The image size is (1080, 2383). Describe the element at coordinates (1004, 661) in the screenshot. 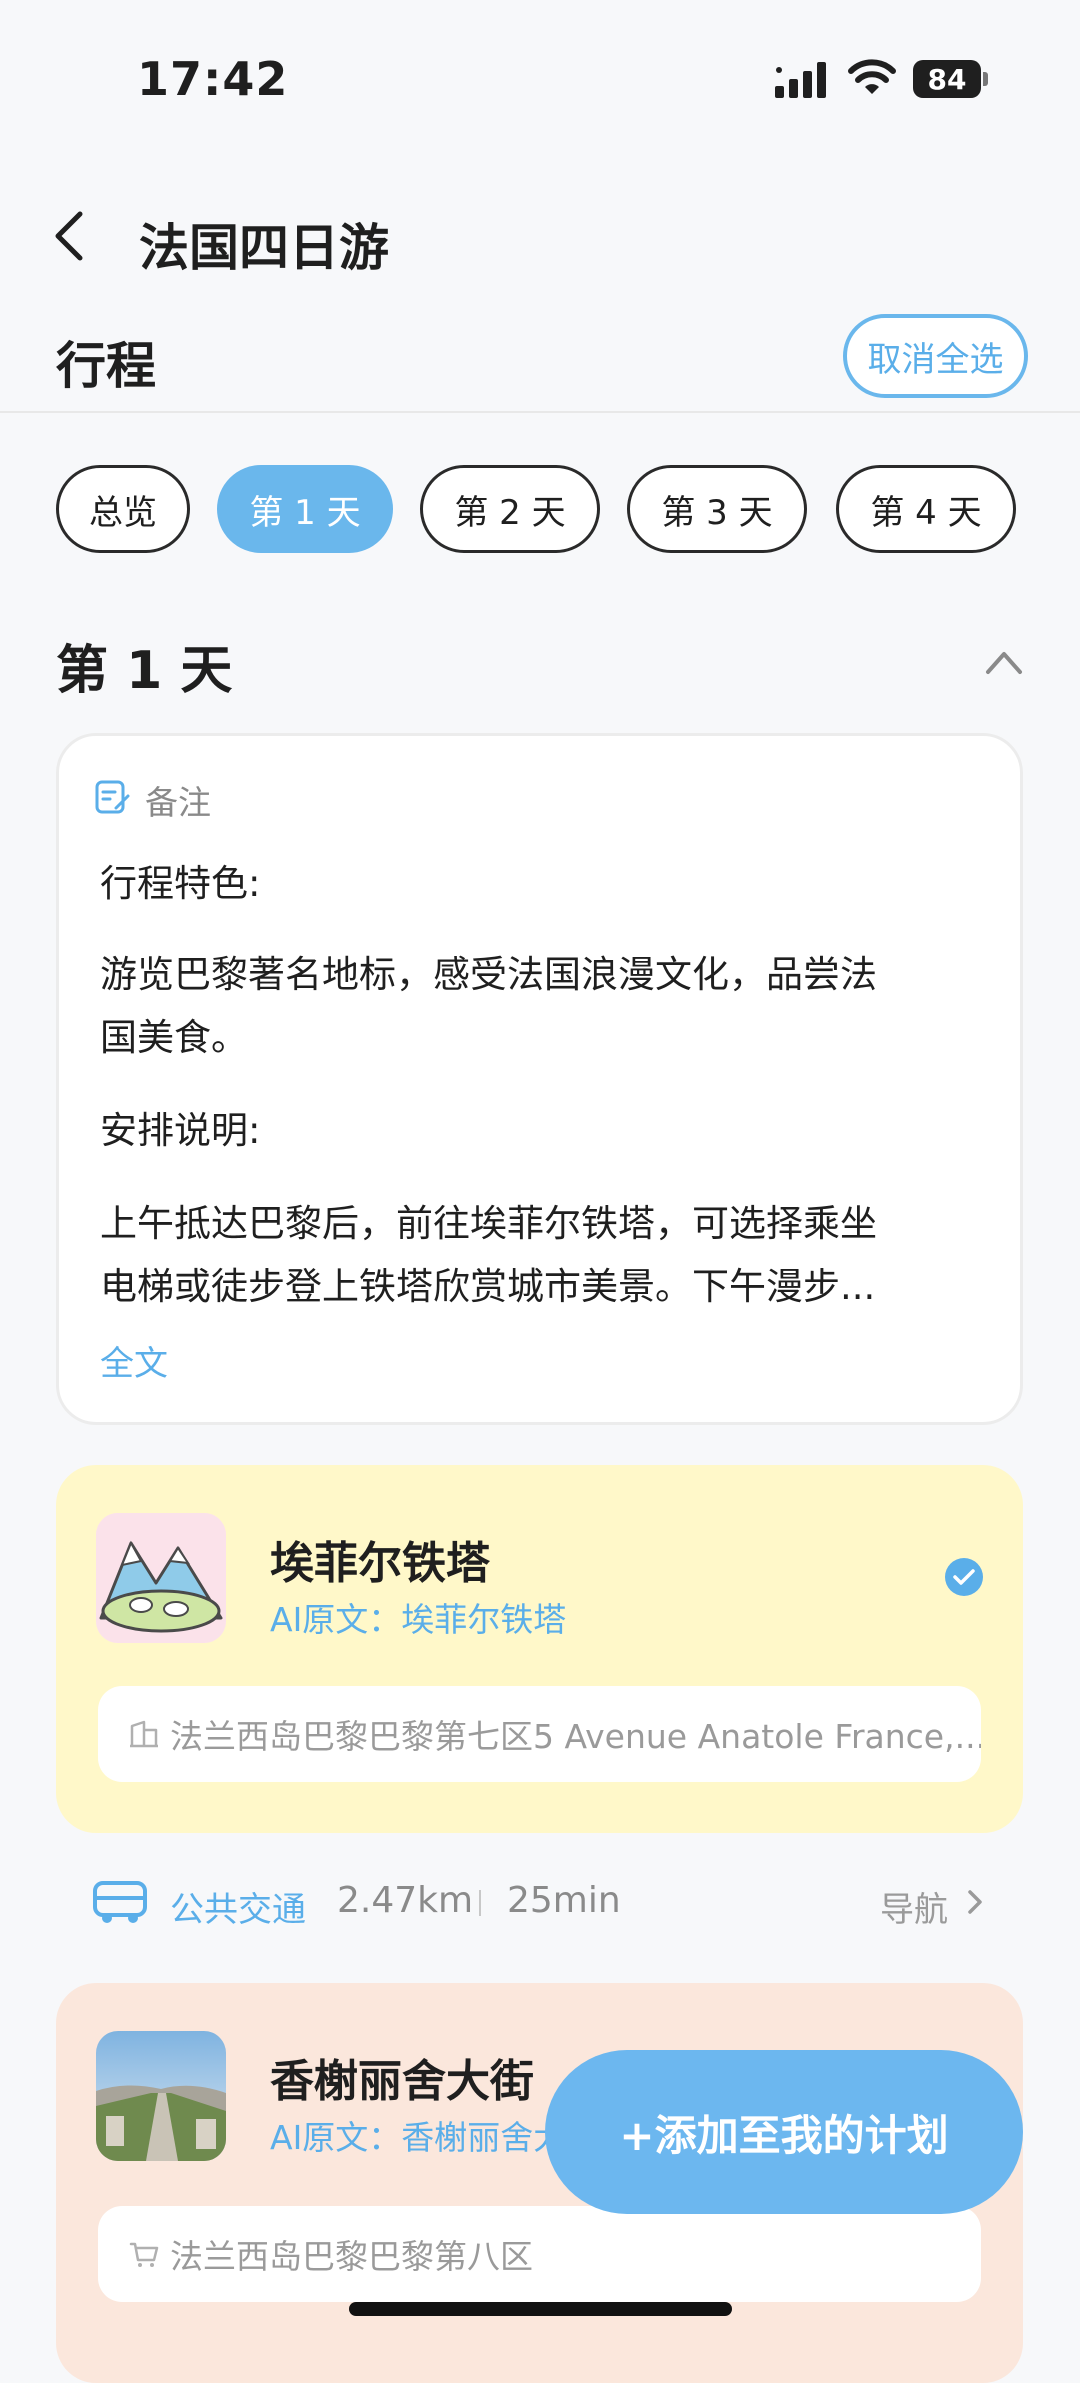

I see `chevron-up-icon` at that location.